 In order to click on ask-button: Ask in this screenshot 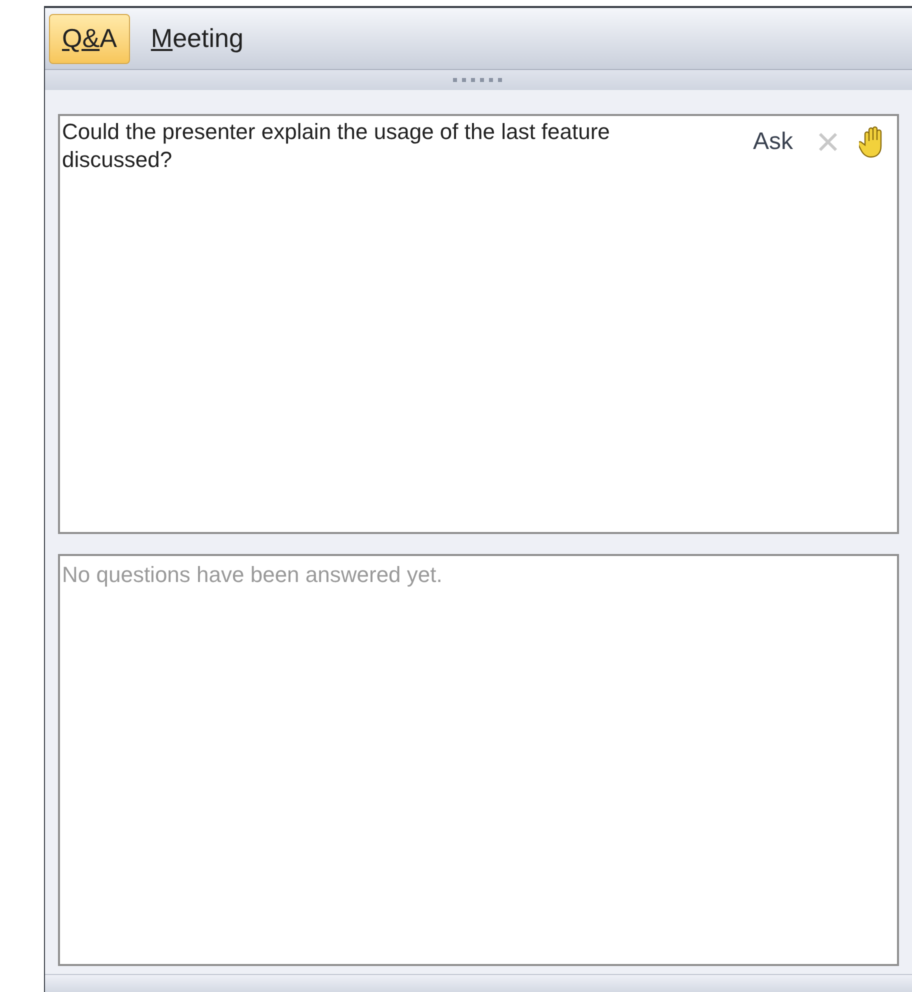, I will do `click(772, 142)`.